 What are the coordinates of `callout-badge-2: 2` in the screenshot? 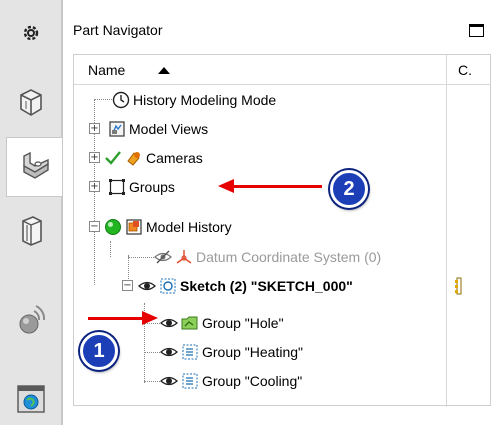 It's located at (349, 189).